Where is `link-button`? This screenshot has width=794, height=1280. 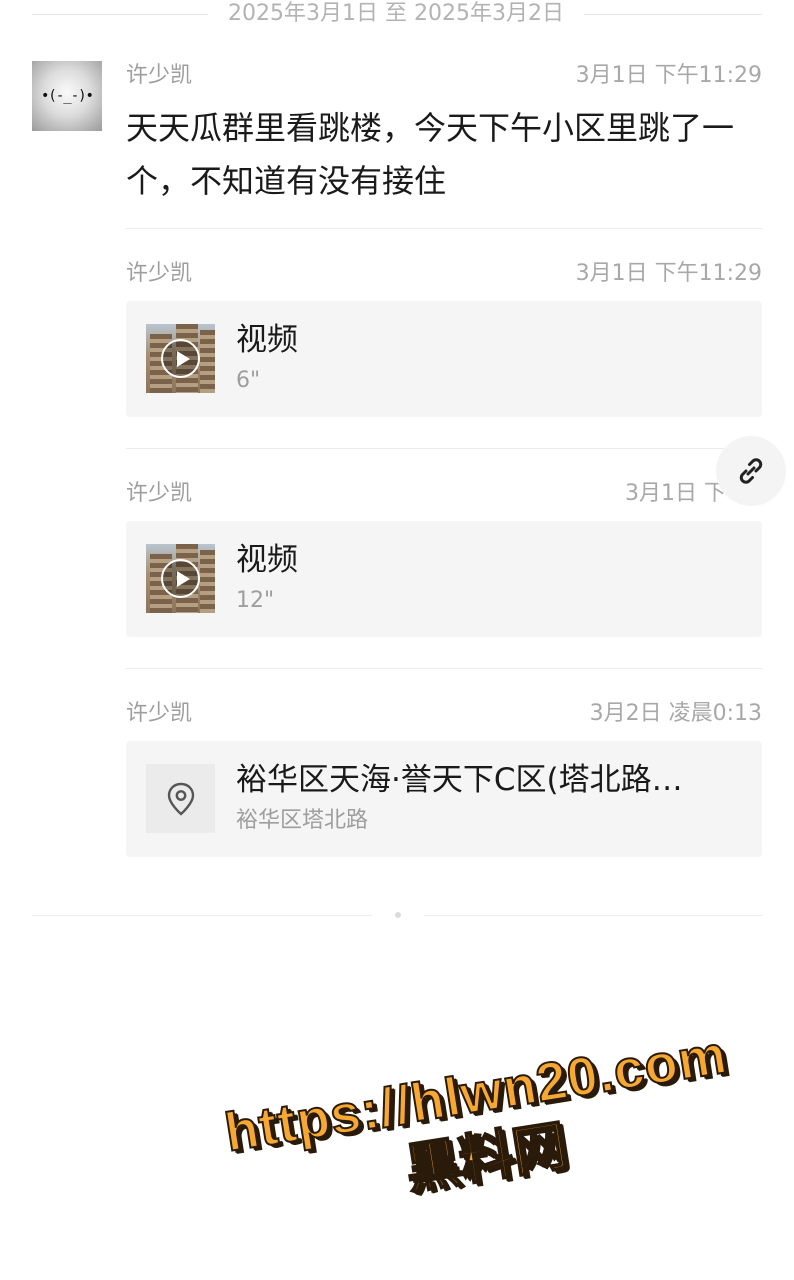 link-button is located at coordinates (751, 471).